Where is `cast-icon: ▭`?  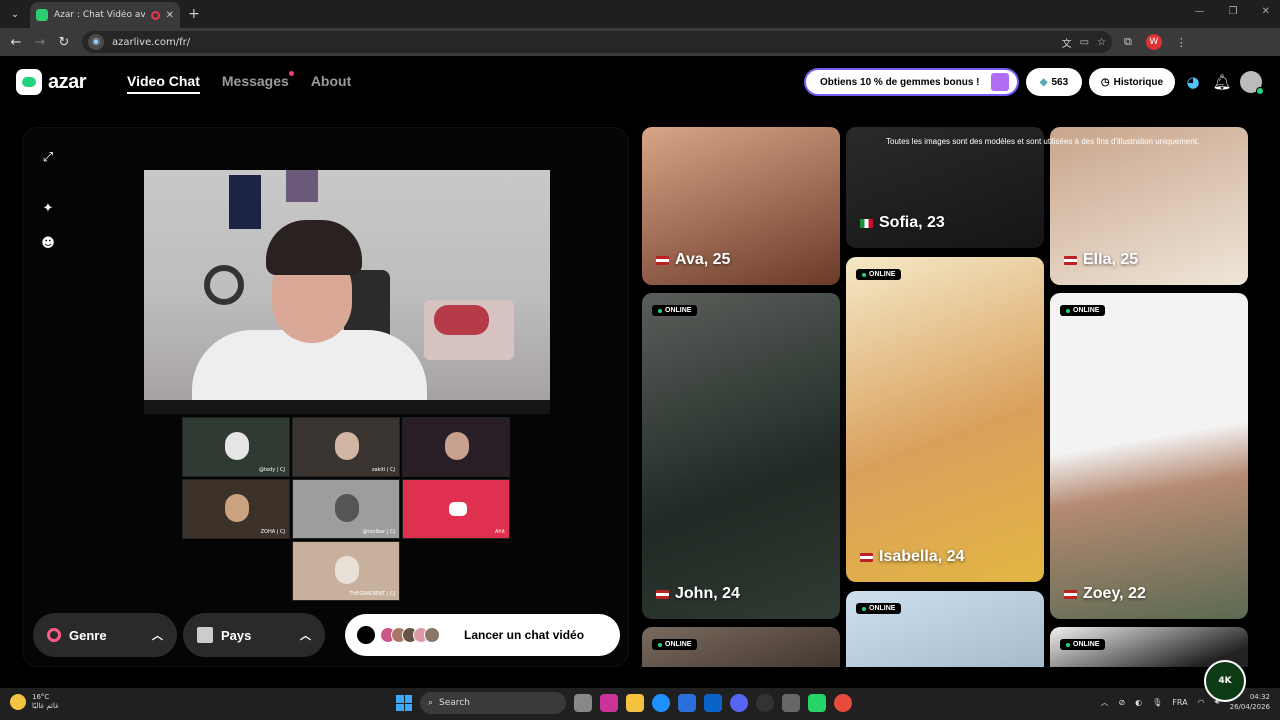 cast-icon: ▭ is located at coordinates (1084, 42).